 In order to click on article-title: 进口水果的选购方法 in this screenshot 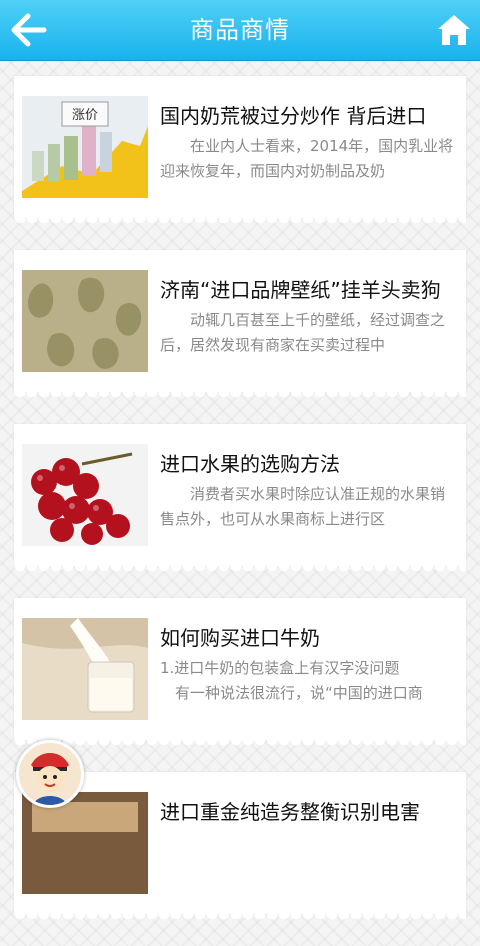, I will do `click(250, 464)`.